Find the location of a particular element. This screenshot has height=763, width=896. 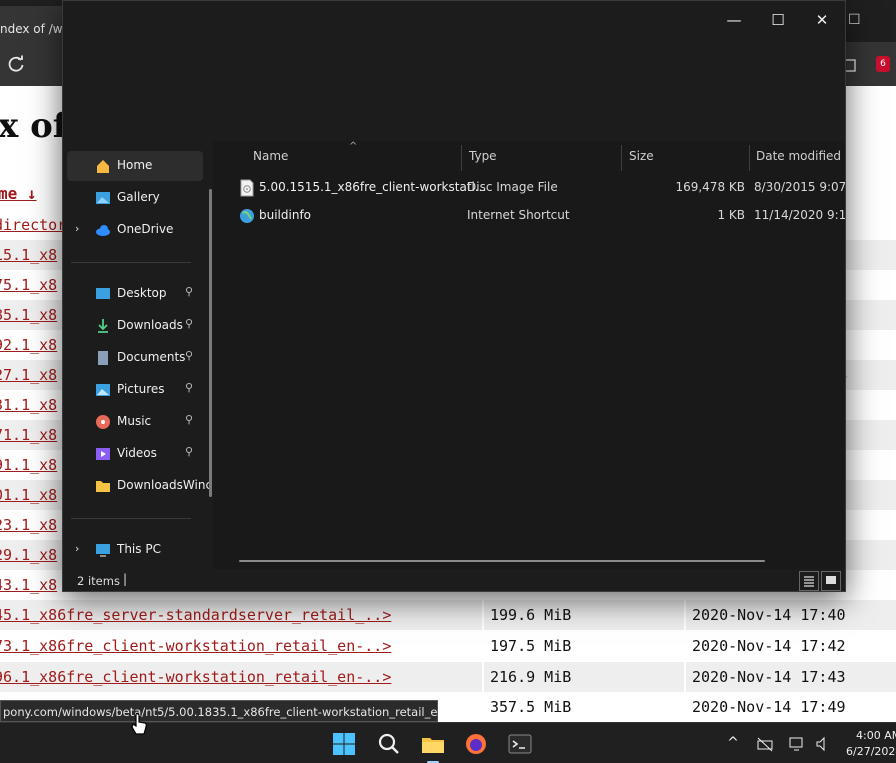

file-link: 92.1_x8 is located at coordinates (28, 345).